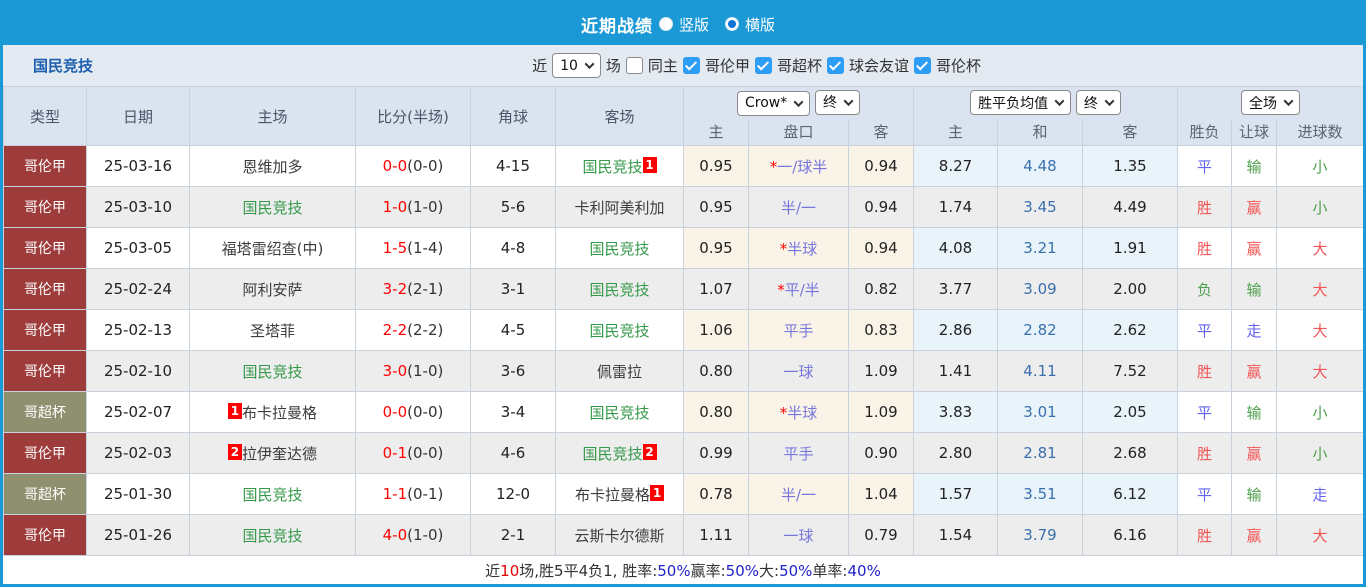 The image size is (1366, 587). Describe the element at coordinates (513, 248) in the screenshot. I see `corner-count: 4-8` at that location.